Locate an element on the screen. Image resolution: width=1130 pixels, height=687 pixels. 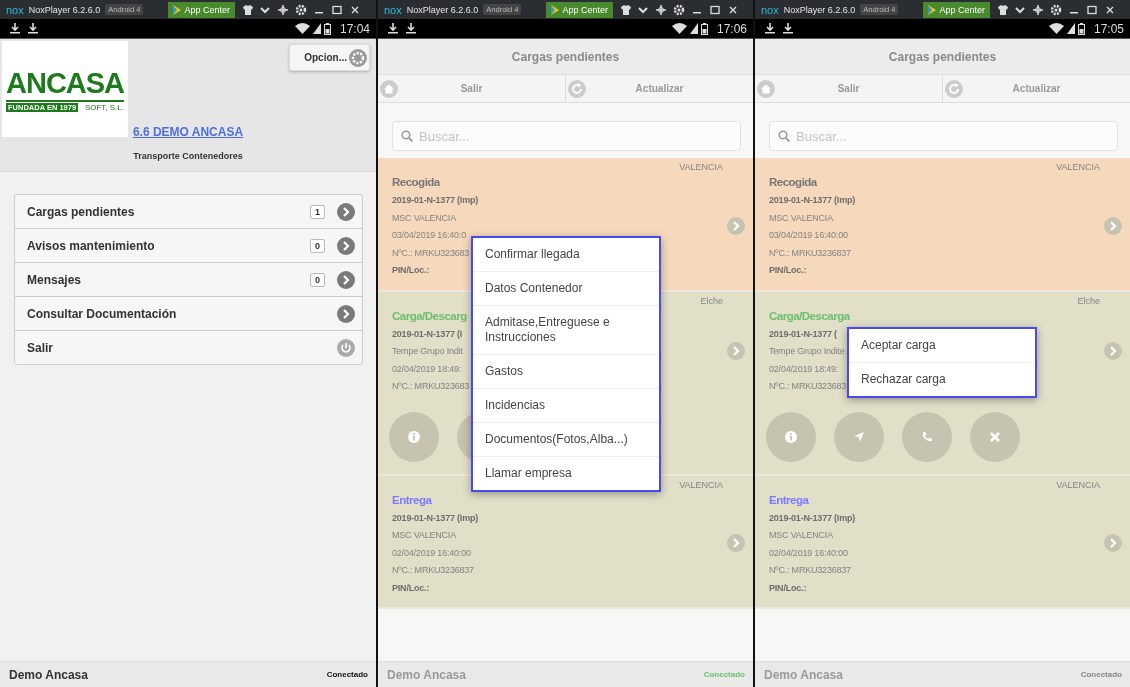
menu-item-label: Cargas pendientes is located at coordinates (81, 211).